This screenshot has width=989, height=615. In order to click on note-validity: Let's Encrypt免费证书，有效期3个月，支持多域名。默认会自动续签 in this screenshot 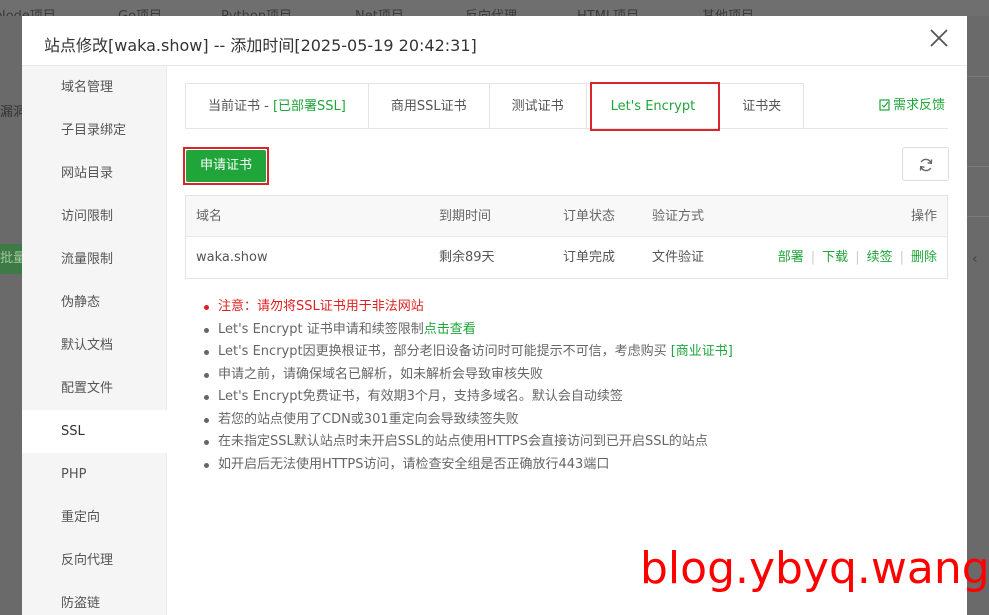, I will do `click(467, 397)`.